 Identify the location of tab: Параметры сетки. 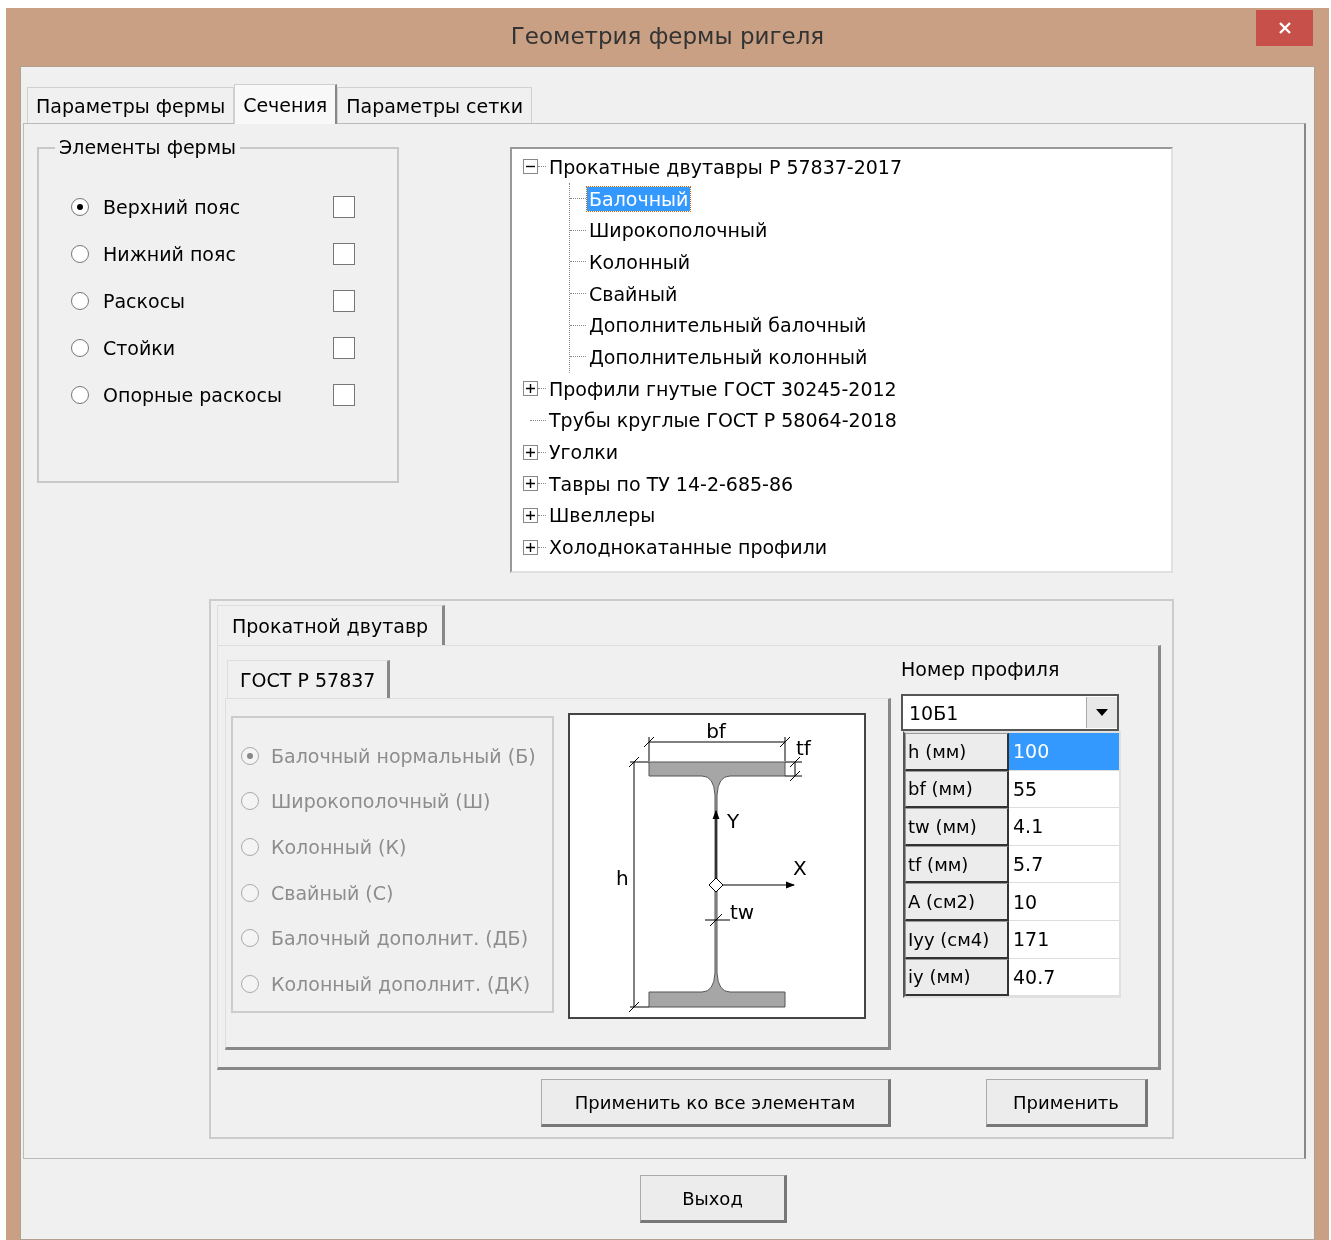
(435, 105).